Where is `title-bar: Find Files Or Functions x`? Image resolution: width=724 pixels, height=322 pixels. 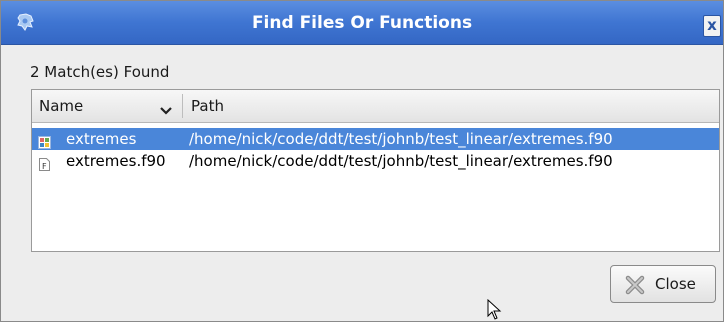
title-bar: Find Files Or Functions x is located at coordinates (362, 23).